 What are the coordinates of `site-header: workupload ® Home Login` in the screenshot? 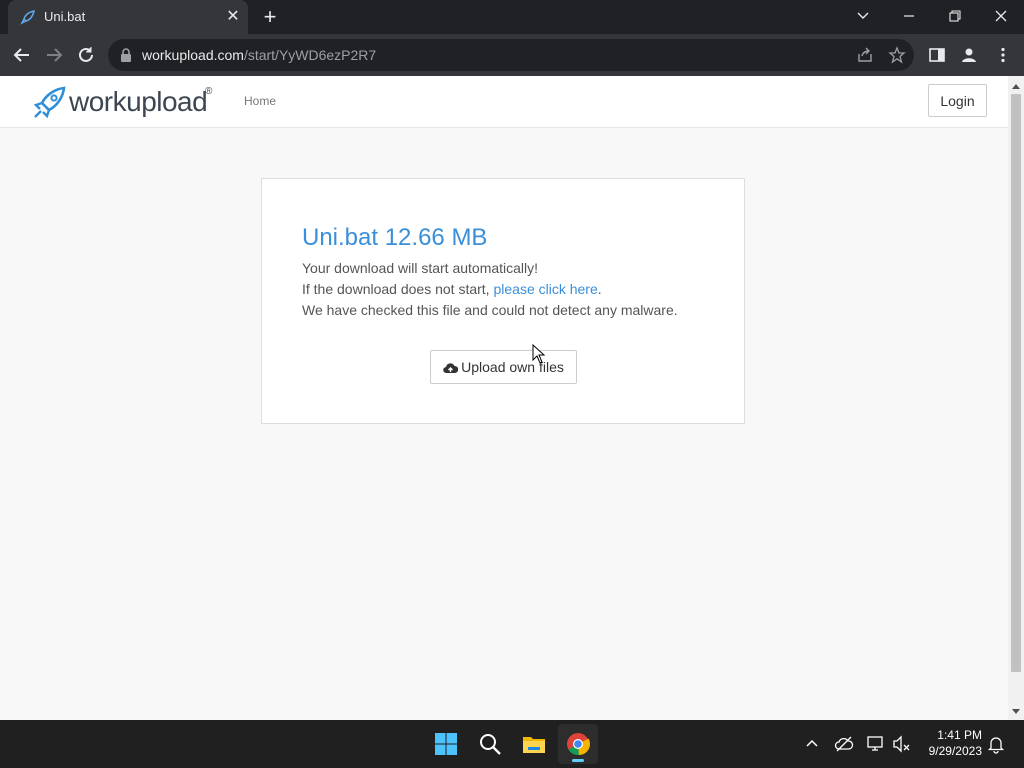 It's located at (504, 102).